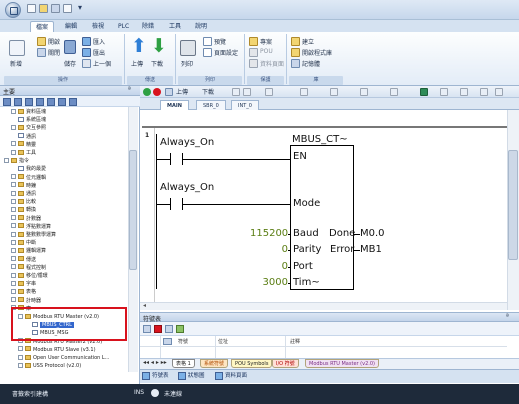 Image resolution: width=519 pixels, height=404 pixels. Describe the element at coordinates (266, 51) in the screenshot. I see `pou-protect-button: POU` at that location.